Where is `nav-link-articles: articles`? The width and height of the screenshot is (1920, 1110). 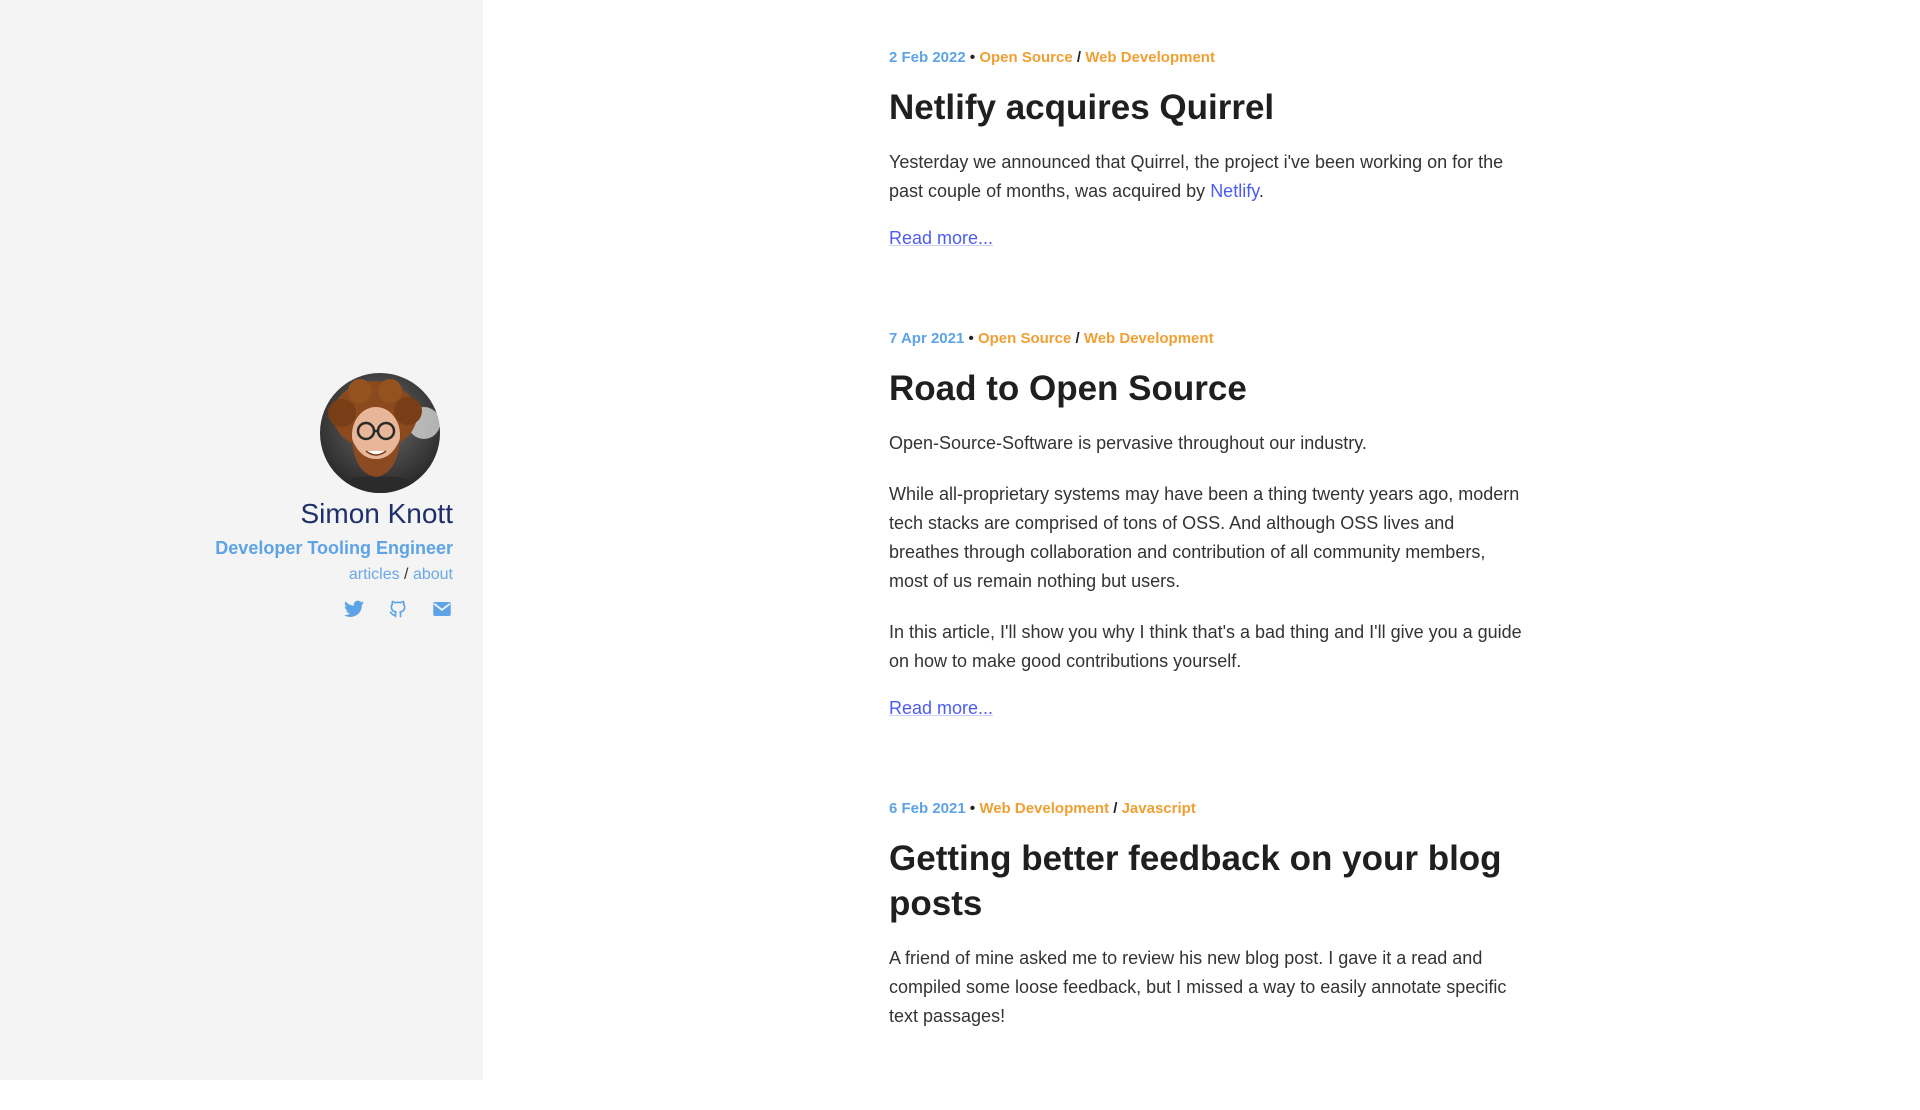
nav-link-articles: articles is located at coordinates (374, 574).